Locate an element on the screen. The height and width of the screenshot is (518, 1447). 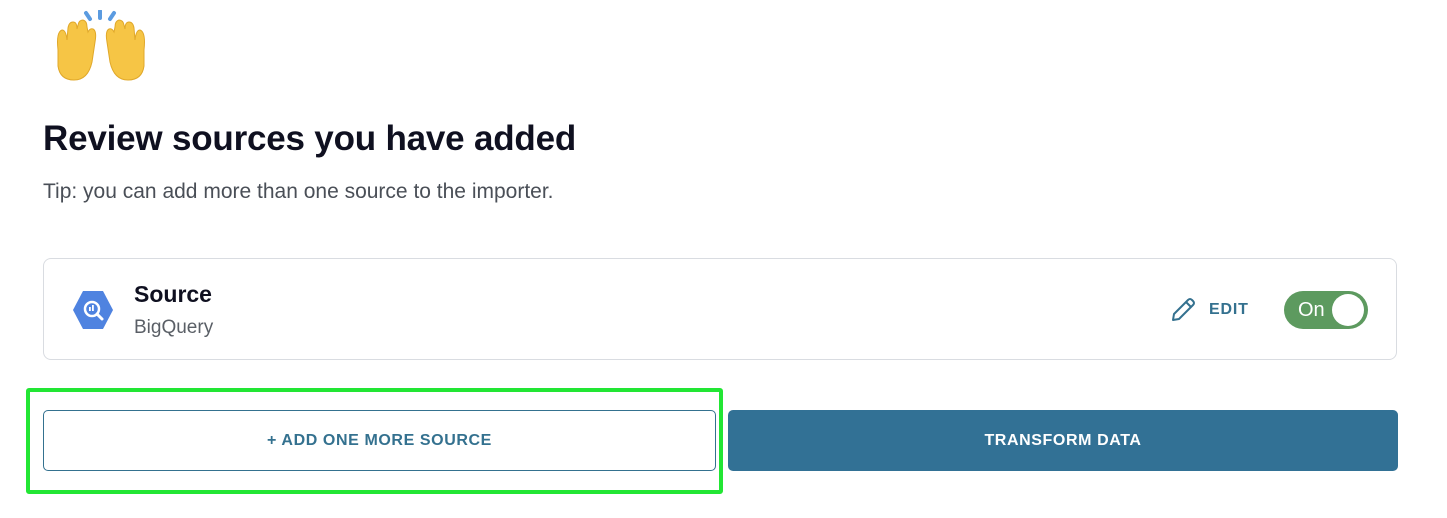
transform-data-button: TRANSFORM DATA is located at coordinates (1063, 440).